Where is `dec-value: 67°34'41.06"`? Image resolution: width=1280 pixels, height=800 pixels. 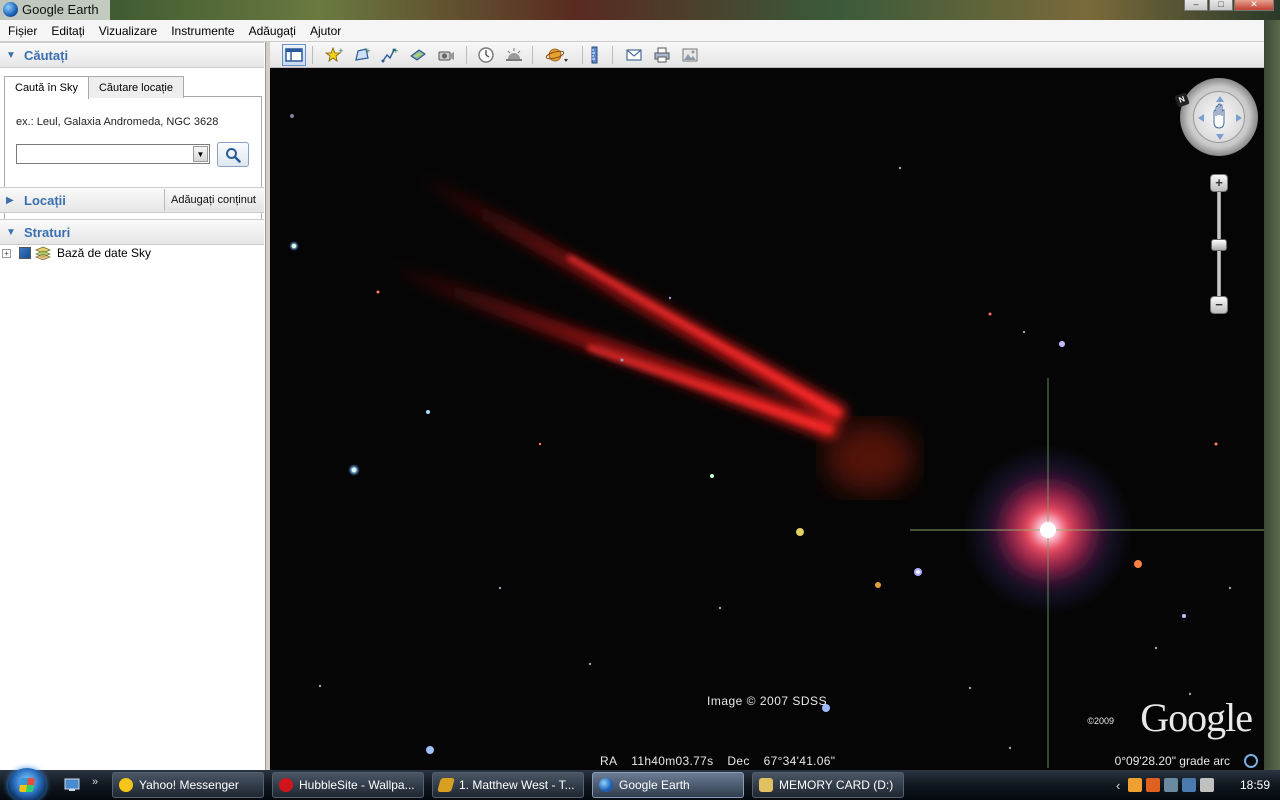 dec-value: 67°34'41.06" is located at coordinates (799, 761).